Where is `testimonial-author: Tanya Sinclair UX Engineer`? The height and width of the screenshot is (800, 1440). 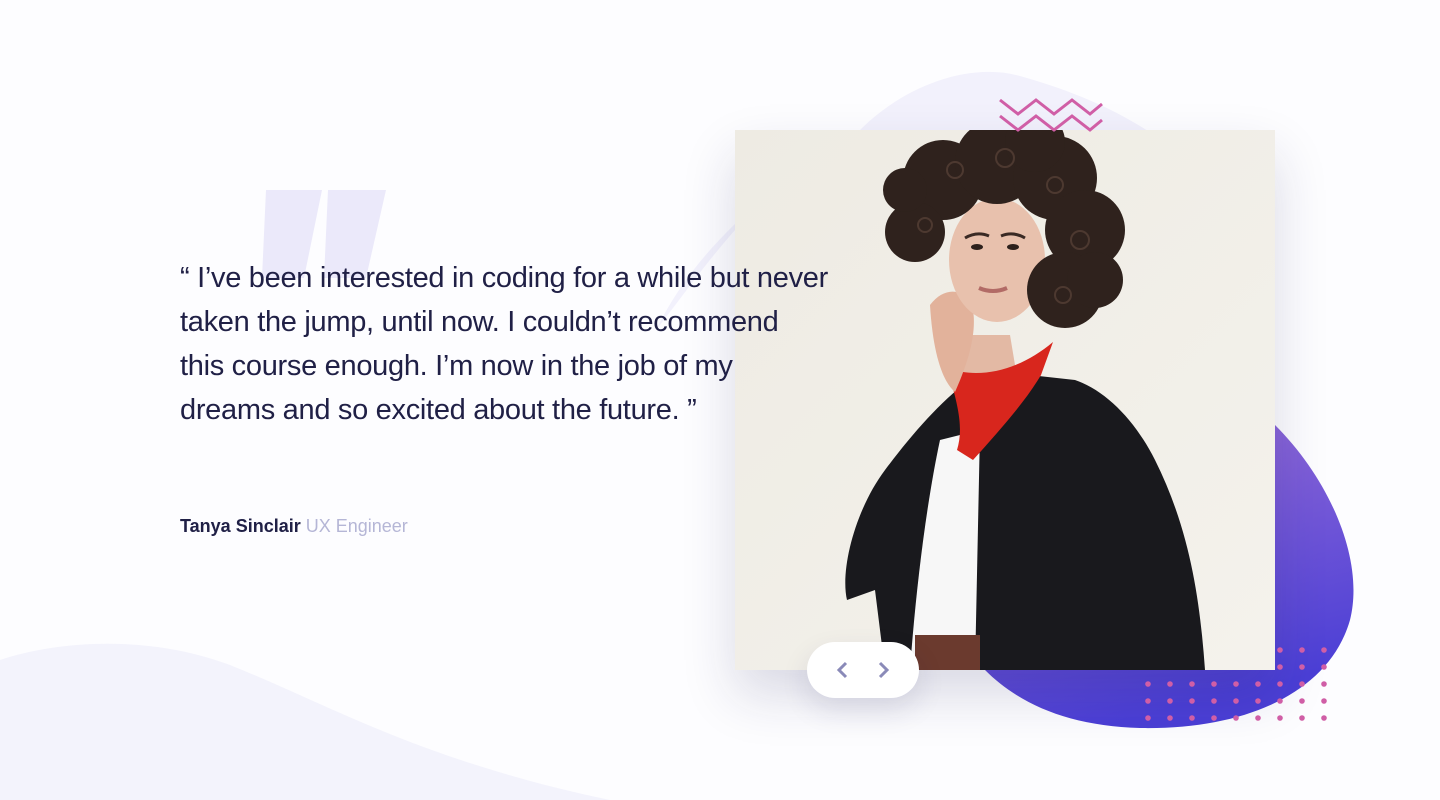
testimonial-author: Tanya Sinclair UX Engineer is located at coordinates (294, 526).